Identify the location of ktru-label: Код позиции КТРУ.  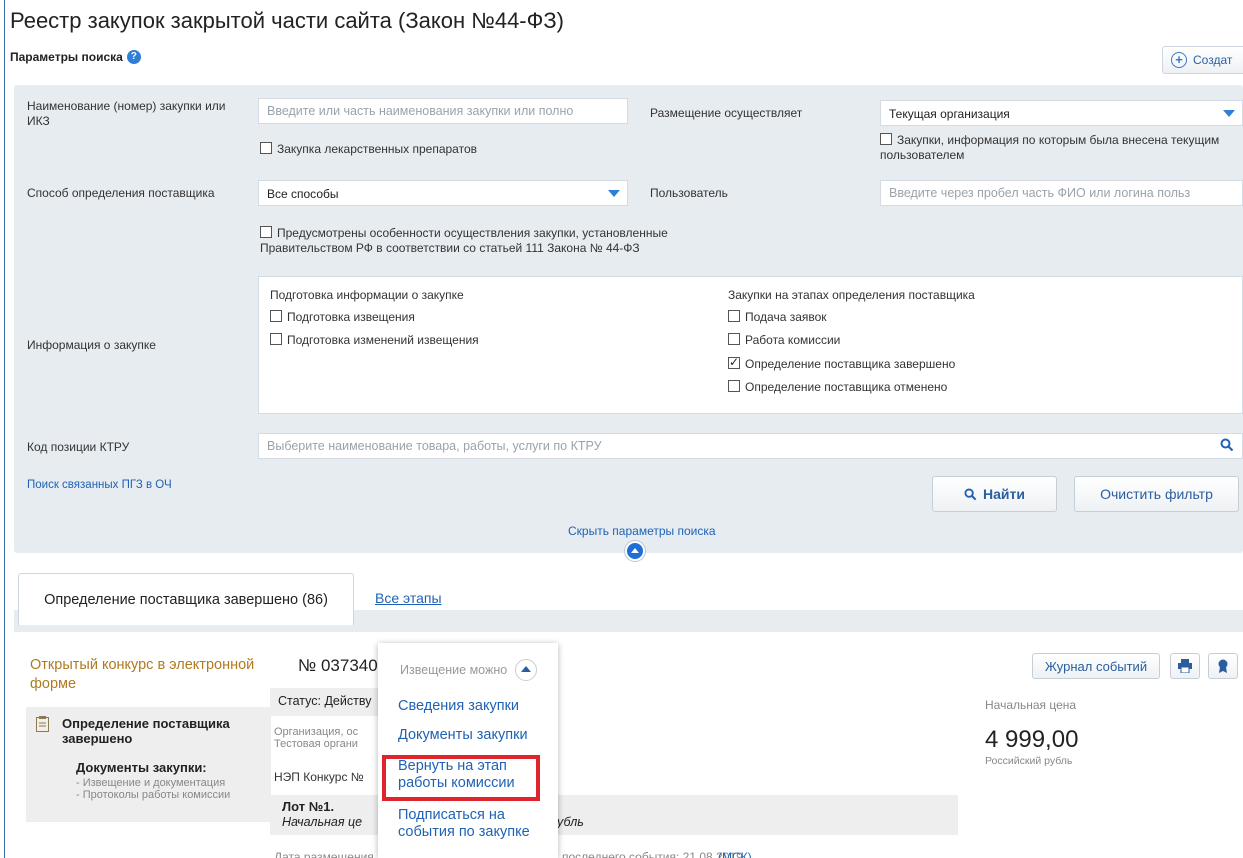
(78, 447).